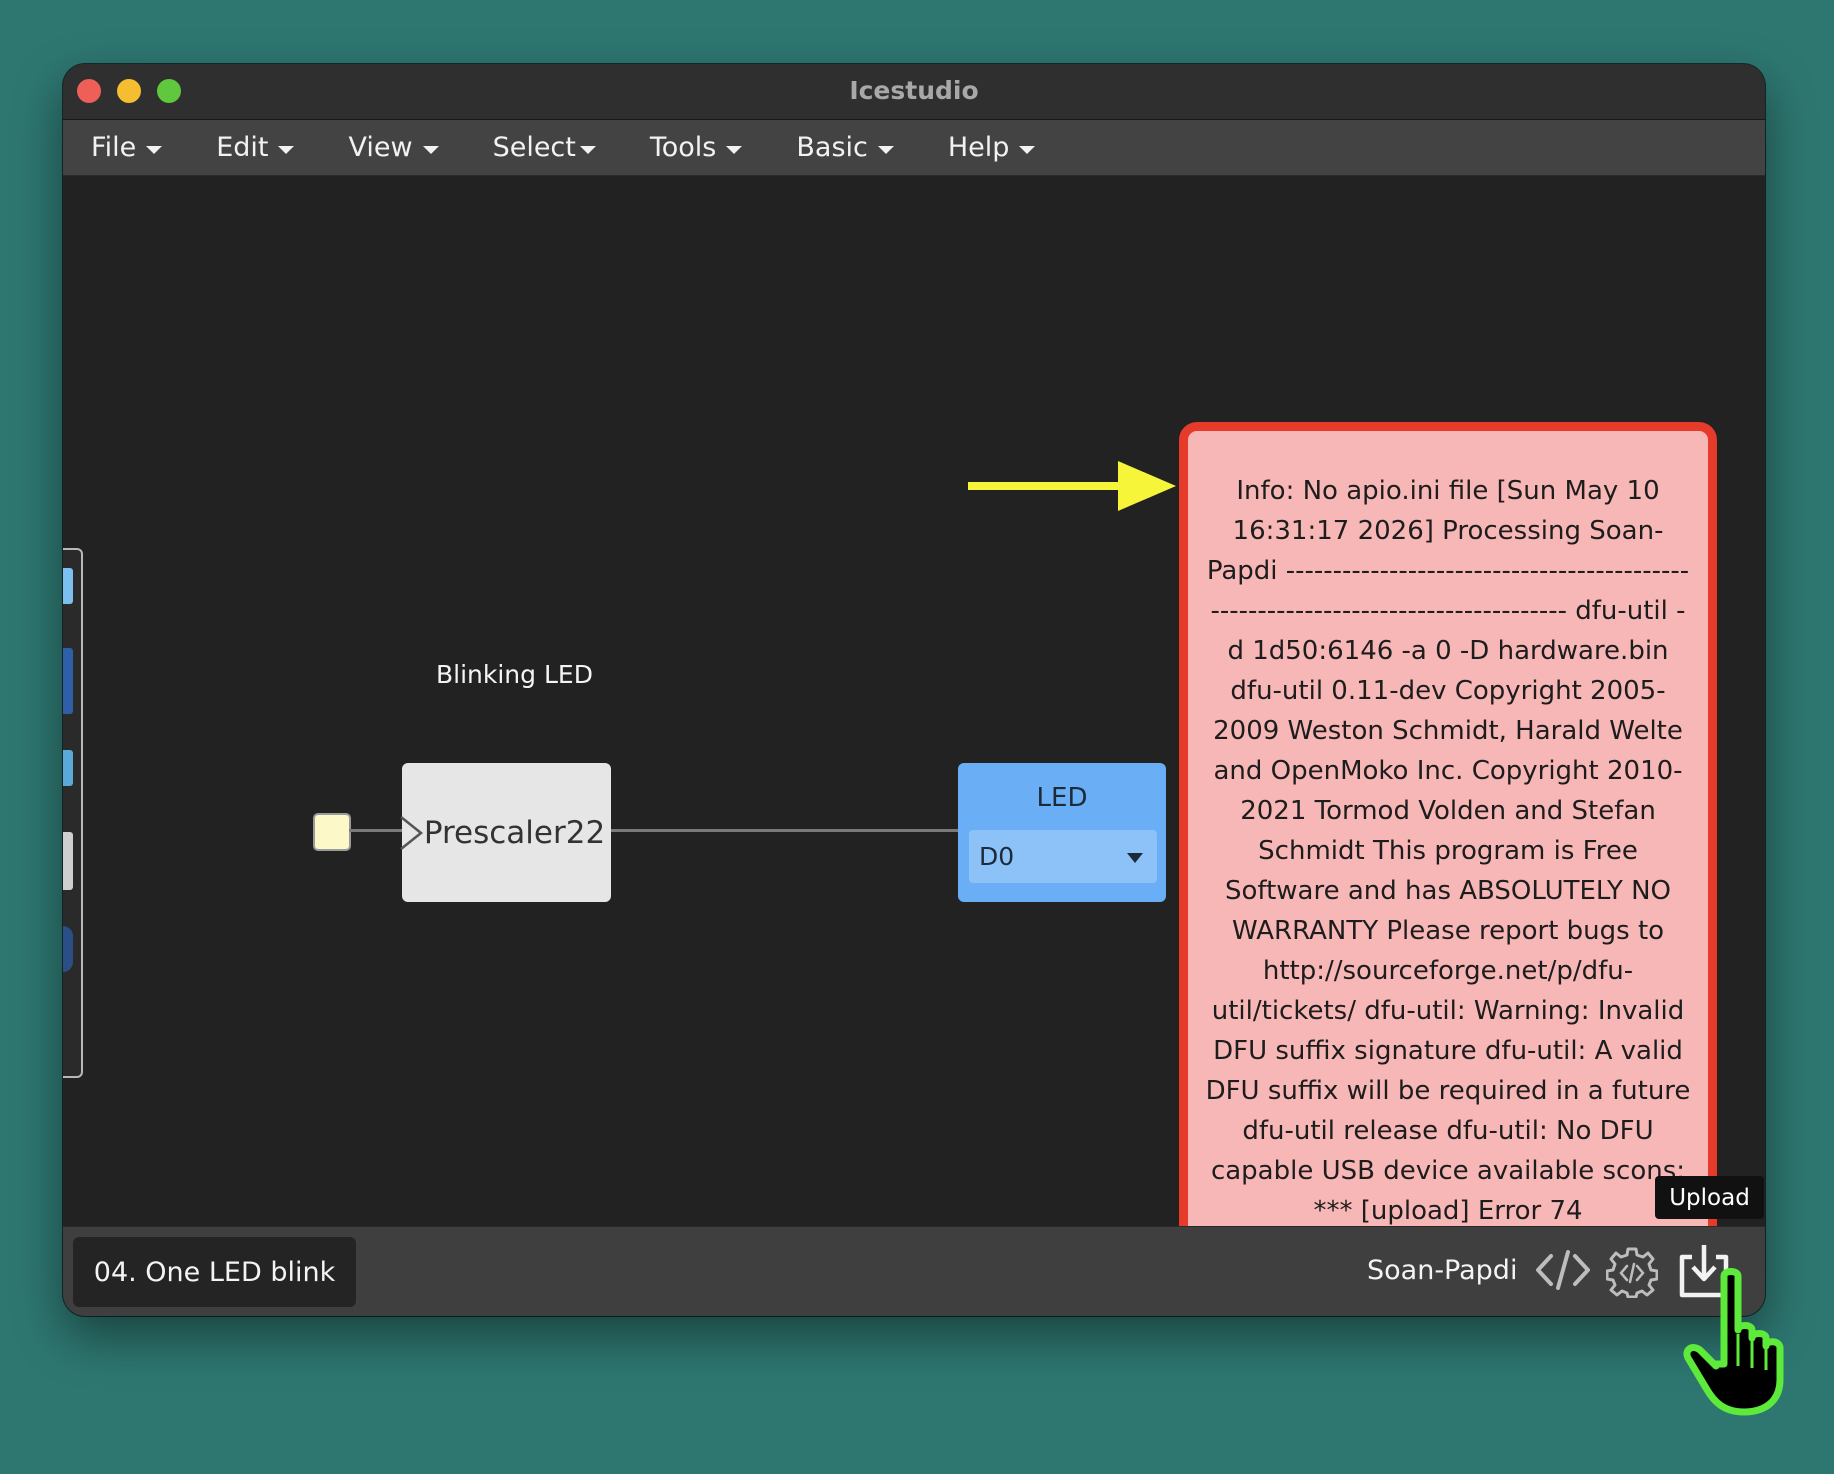 This screenshot has width=1834, height=1474. I want to click on window-title: Icestudio, so click(914, 90).